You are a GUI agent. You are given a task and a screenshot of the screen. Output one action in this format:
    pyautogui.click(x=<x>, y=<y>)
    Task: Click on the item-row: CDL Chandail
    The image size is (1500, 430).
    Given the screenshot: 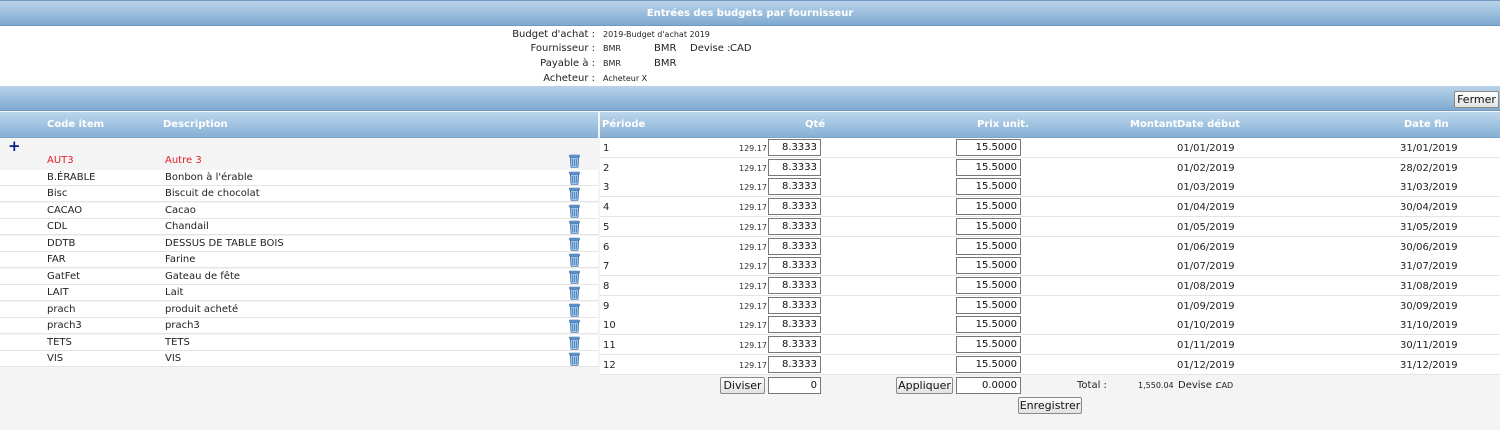 What is the action you would take?
    pyautogui.click(x=299, y=227)
    